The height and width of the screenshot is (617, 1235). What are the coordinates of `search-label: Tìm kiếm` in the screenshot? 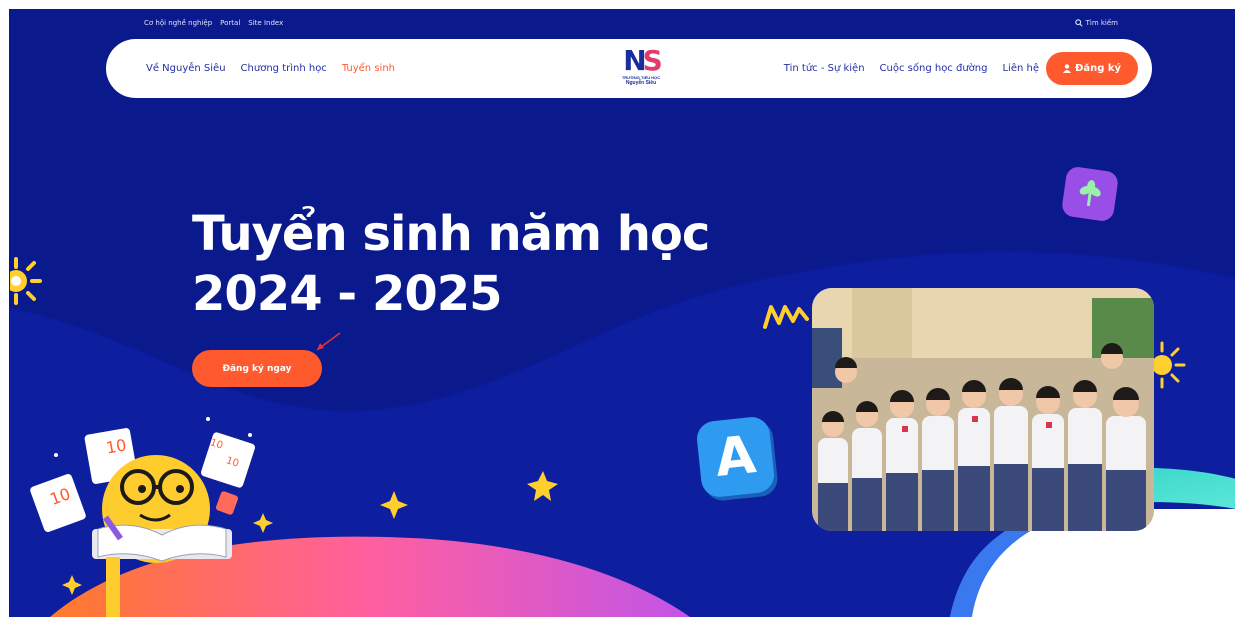 It's located at (1101, 23).